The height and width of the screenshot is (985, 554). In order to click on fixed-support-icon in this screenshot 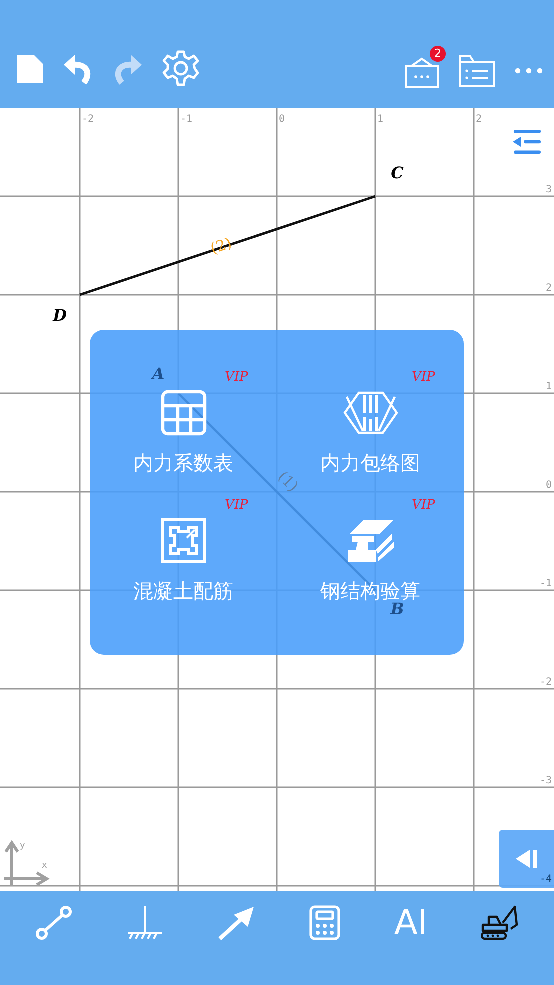, I will do `click(145, 923)`.